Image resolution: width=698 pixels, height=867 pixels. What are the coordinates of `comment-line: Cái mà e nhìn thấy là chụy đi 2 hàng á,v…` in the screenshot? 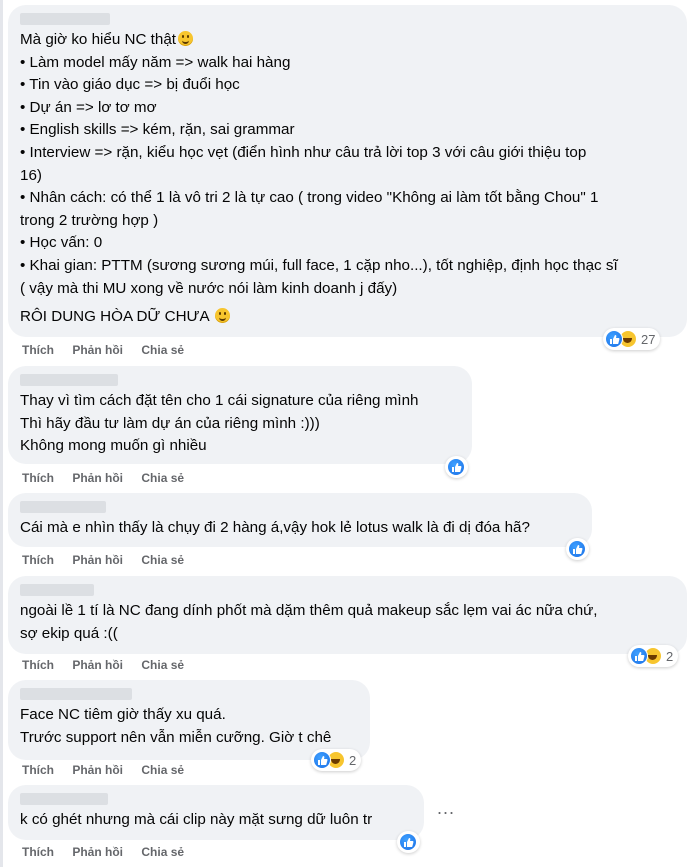 It's located at (275, 527).